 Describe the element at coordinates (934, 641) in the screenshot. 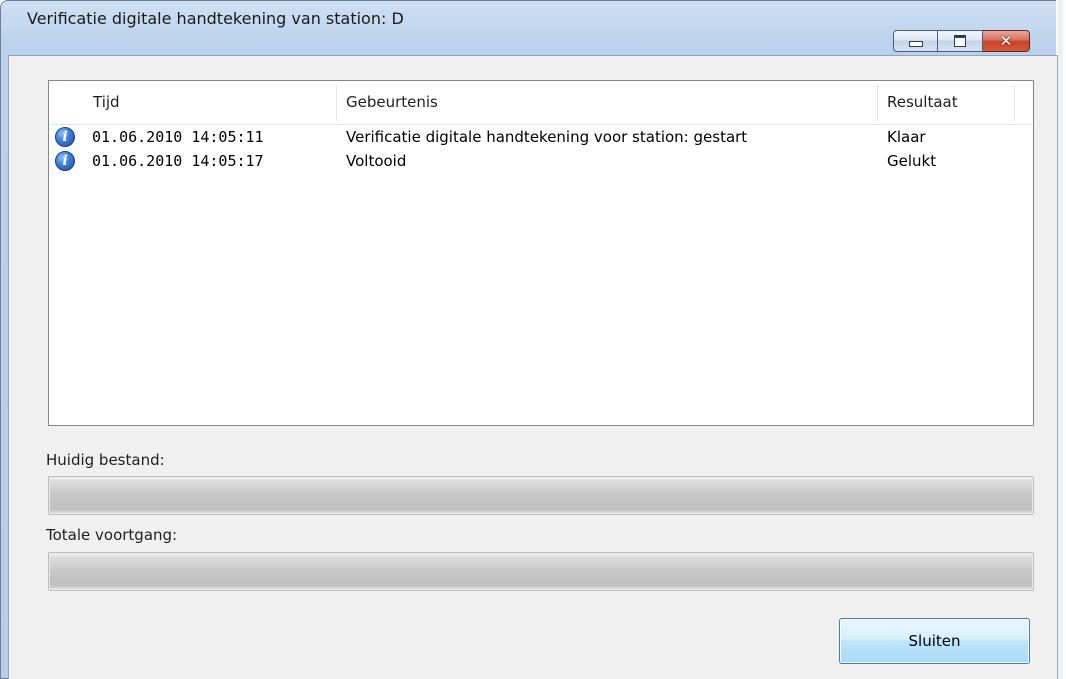

I see `close-button: Sluiten` at that location.